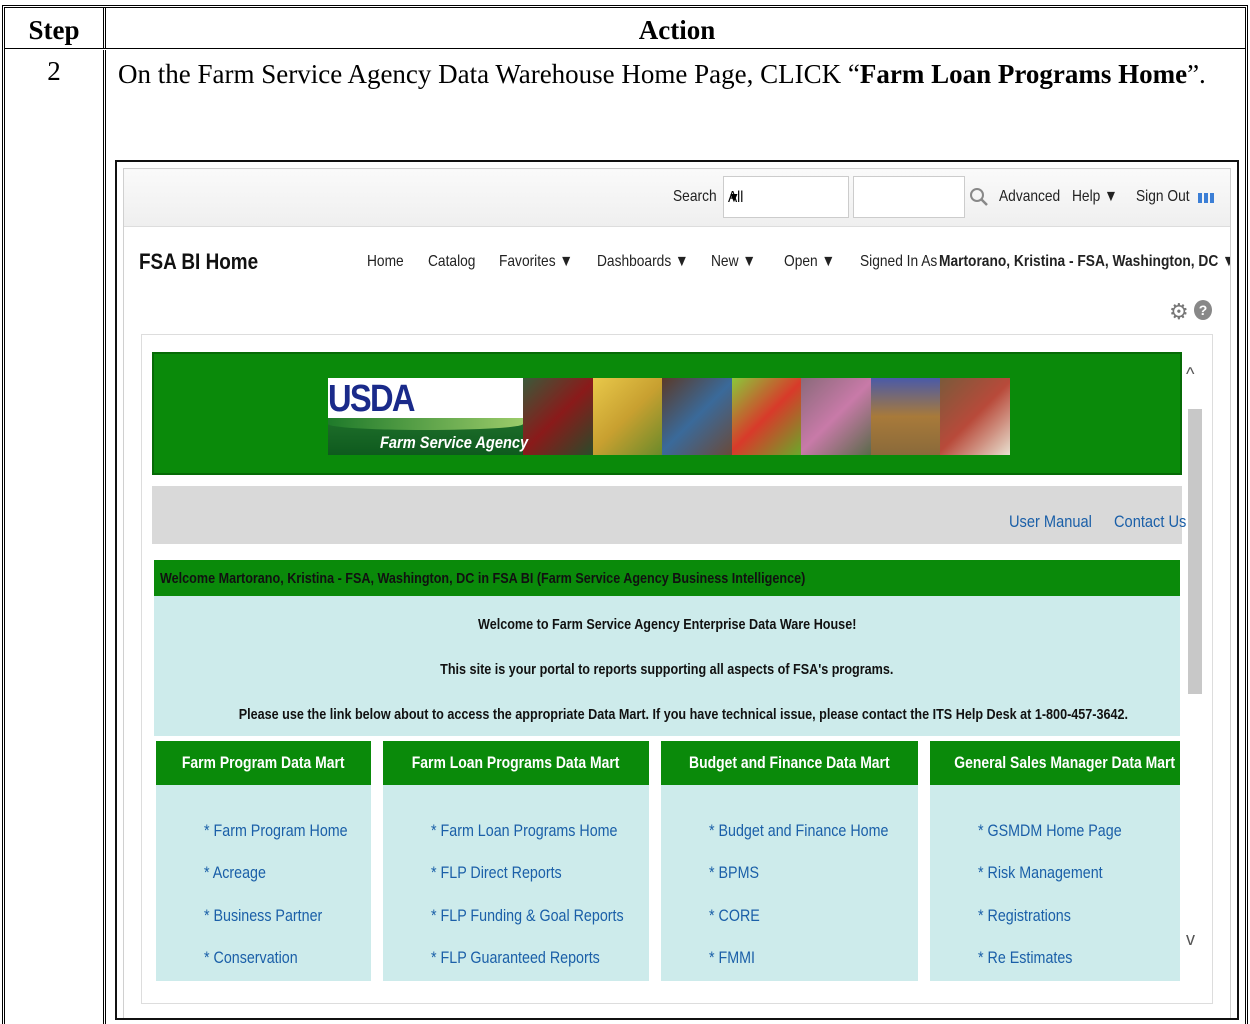 This screenshot has height=1024, width=1250. What do you see at coordinates (558, 416) in the screenshot?
I see `photo-cardinal` at bounding box center [558, 416].